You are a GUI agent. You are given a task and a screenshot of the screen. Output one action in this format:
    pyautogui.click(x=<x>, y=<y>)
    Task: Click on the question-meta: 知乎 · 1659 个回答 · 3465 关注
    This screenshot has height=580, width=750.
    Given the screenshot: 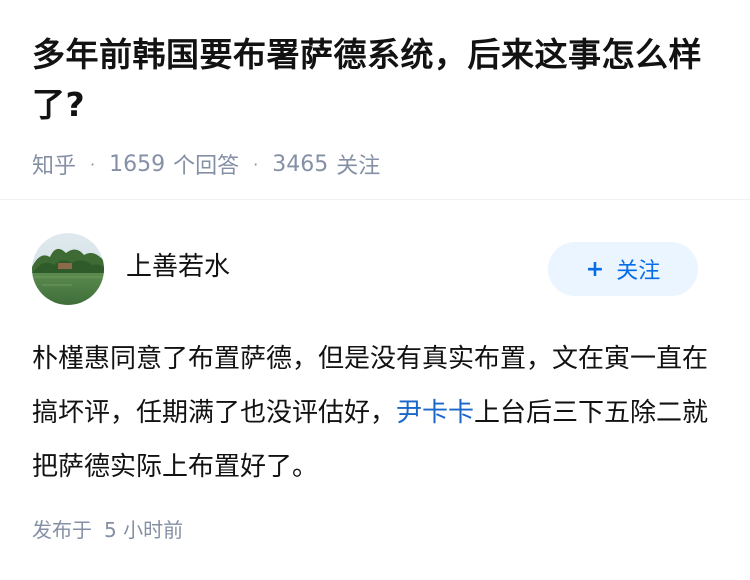 What is the action you would take?
    pyautogui.click(x=375, y=164)
    